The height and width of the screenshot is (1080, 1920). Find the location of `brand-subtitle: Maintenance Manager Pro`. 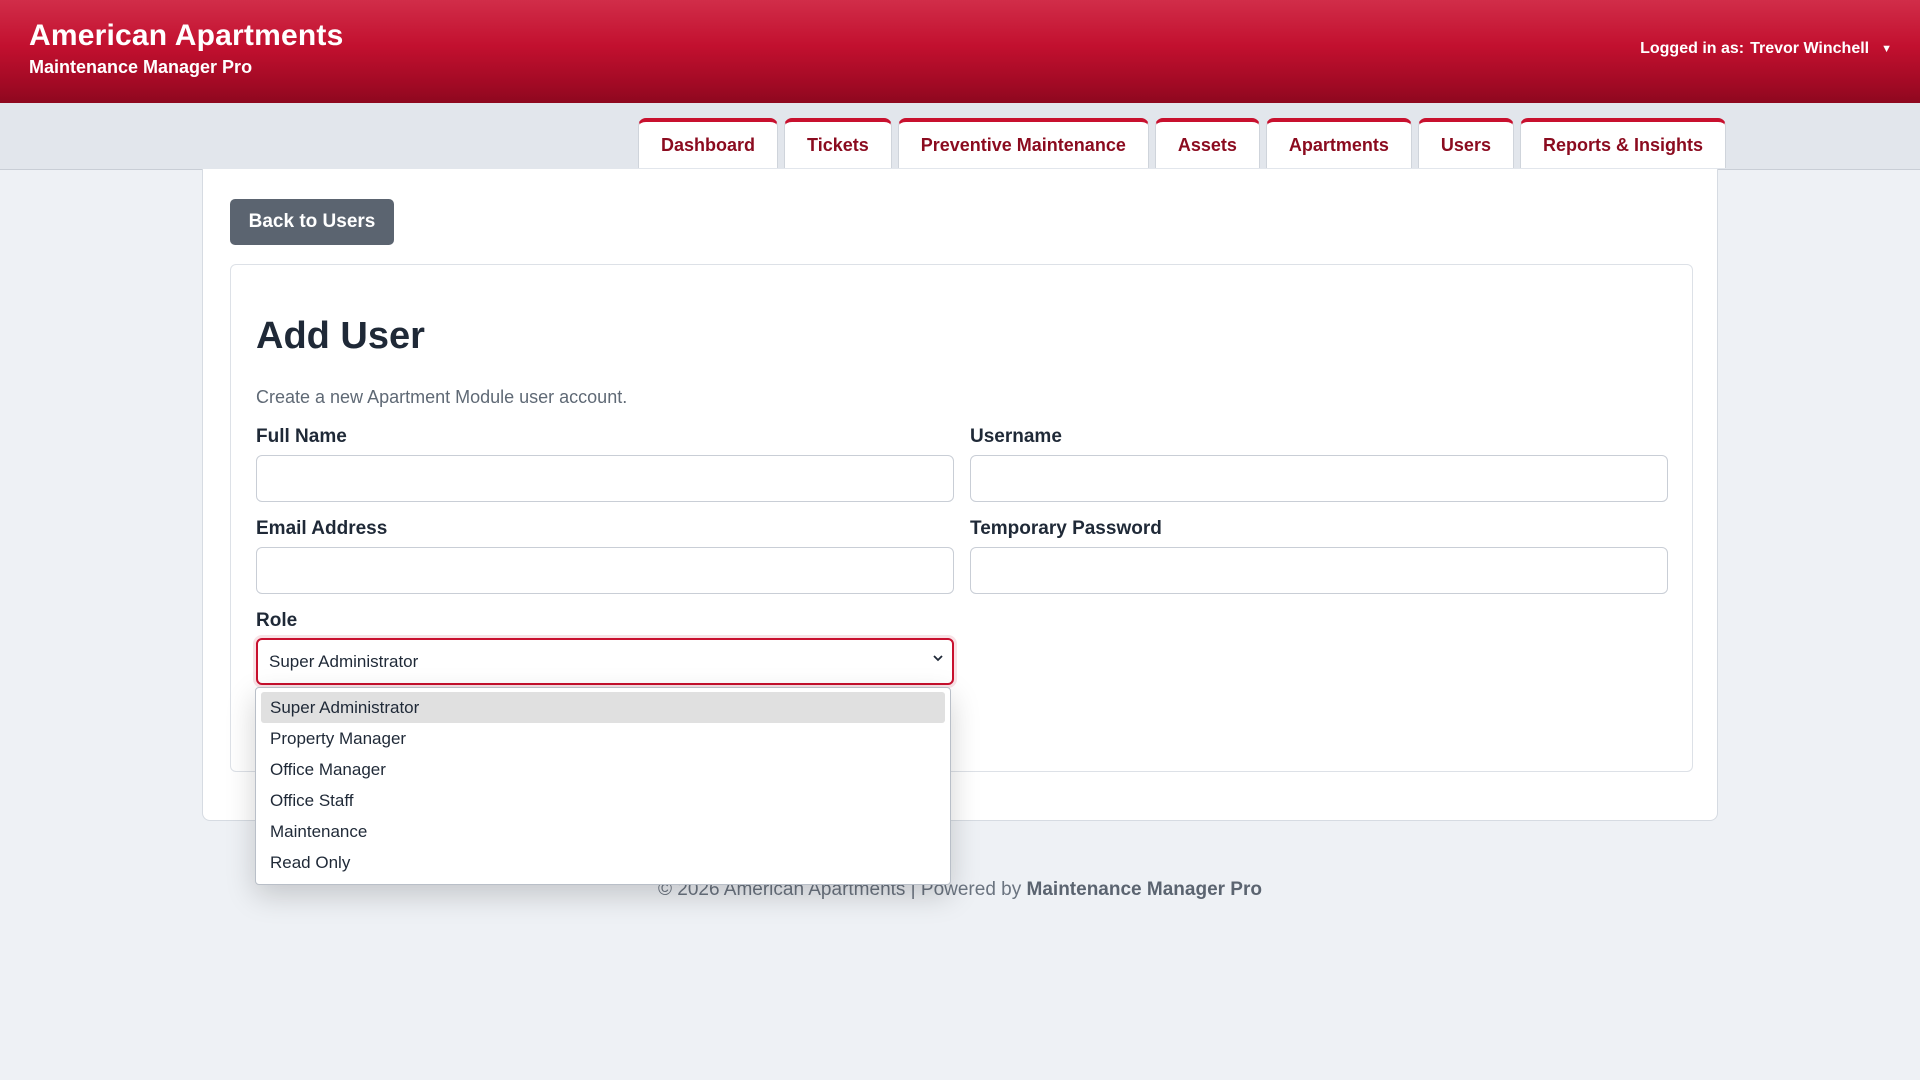

brand-subtitle: Maintenance Manager Pro is located at coordinates (141, 67).